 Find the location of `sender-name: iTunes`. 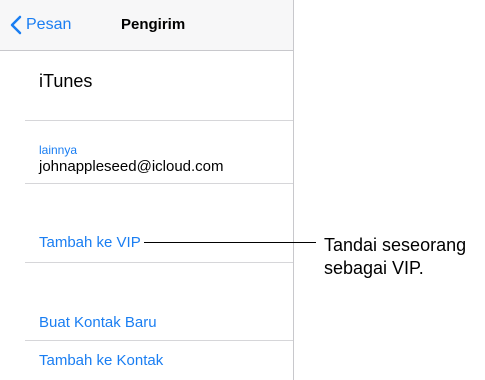

sender-name: iTunes is located at coordinates (66, 81).